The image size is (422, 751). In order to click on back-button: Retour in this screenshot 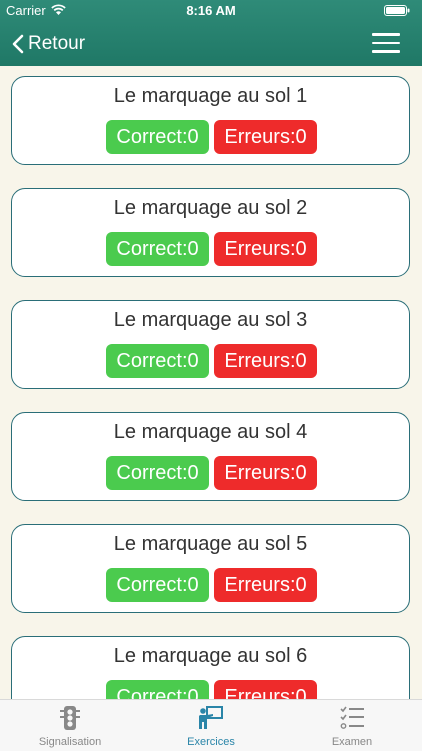, I will do `click(48, 44)`.